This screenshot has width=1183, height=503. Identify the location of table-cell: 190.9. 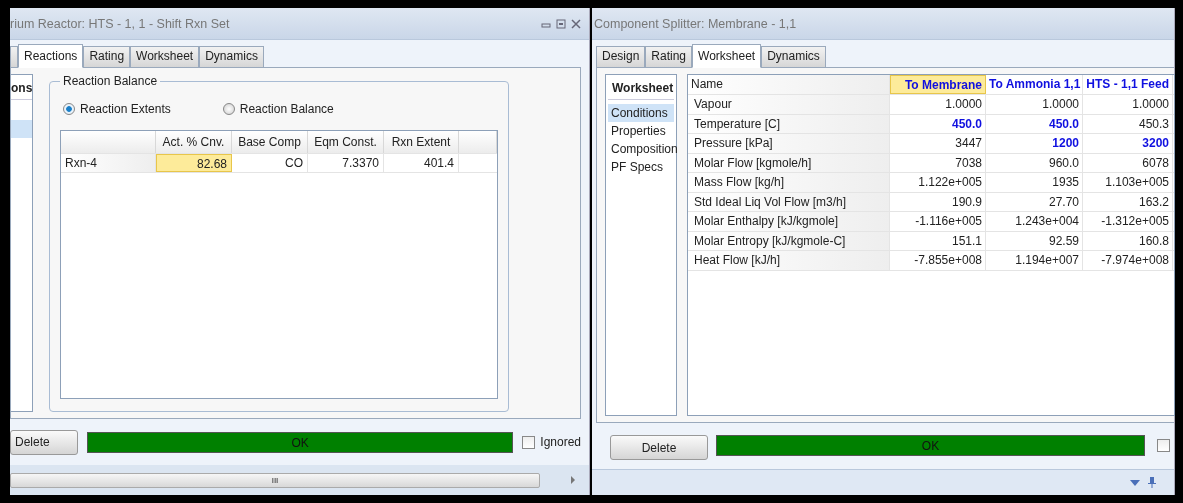
(938, 201).